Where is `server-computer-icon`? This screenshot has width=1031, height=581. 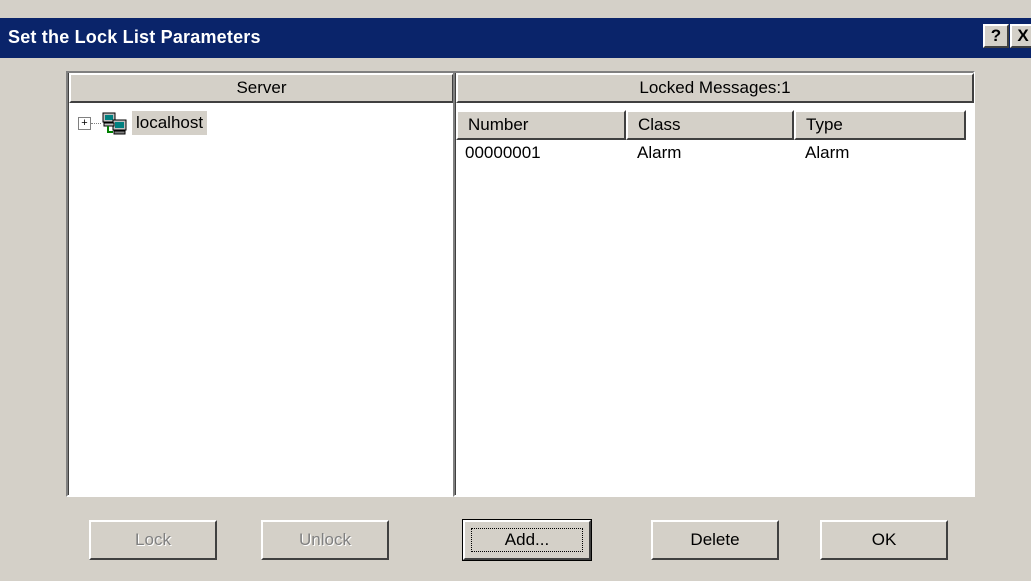
server-computer-icon is located at coordinates (115, 124).